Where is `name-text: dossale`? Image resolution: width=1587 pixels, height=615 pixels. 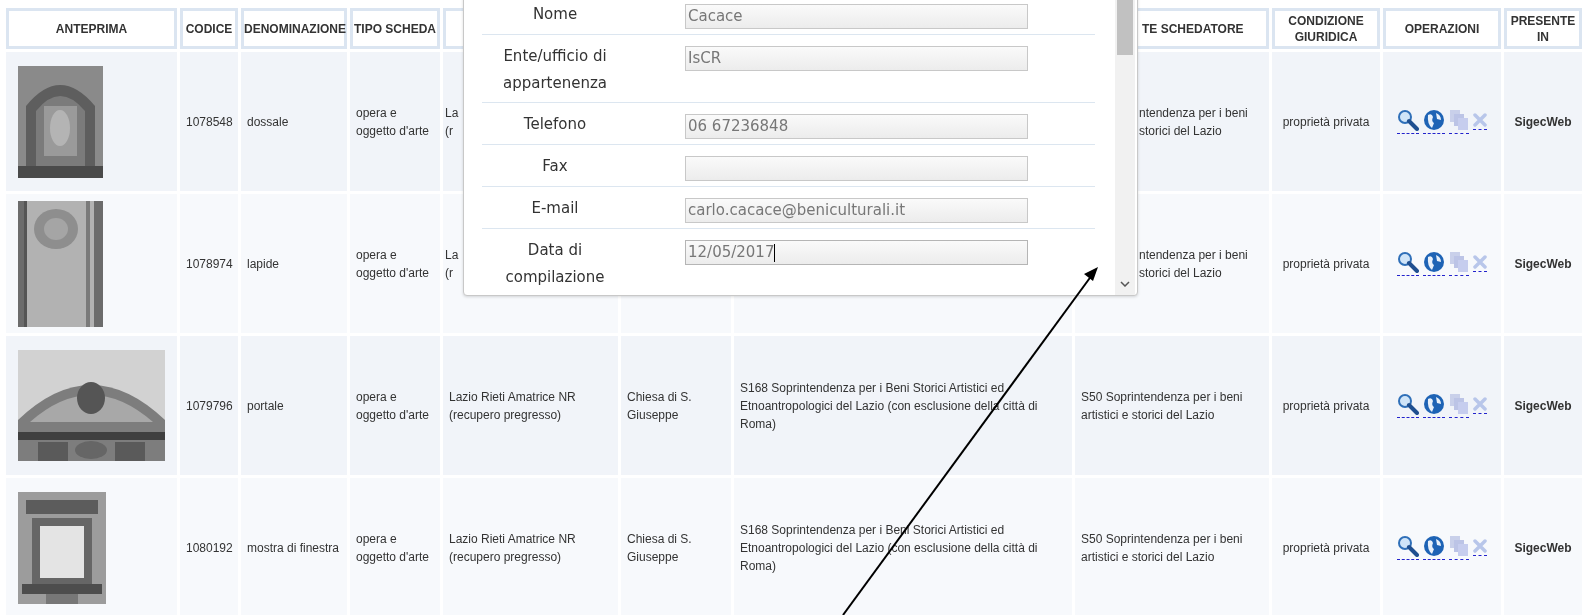
name-text: dossale is located at coordinates (268, 121).